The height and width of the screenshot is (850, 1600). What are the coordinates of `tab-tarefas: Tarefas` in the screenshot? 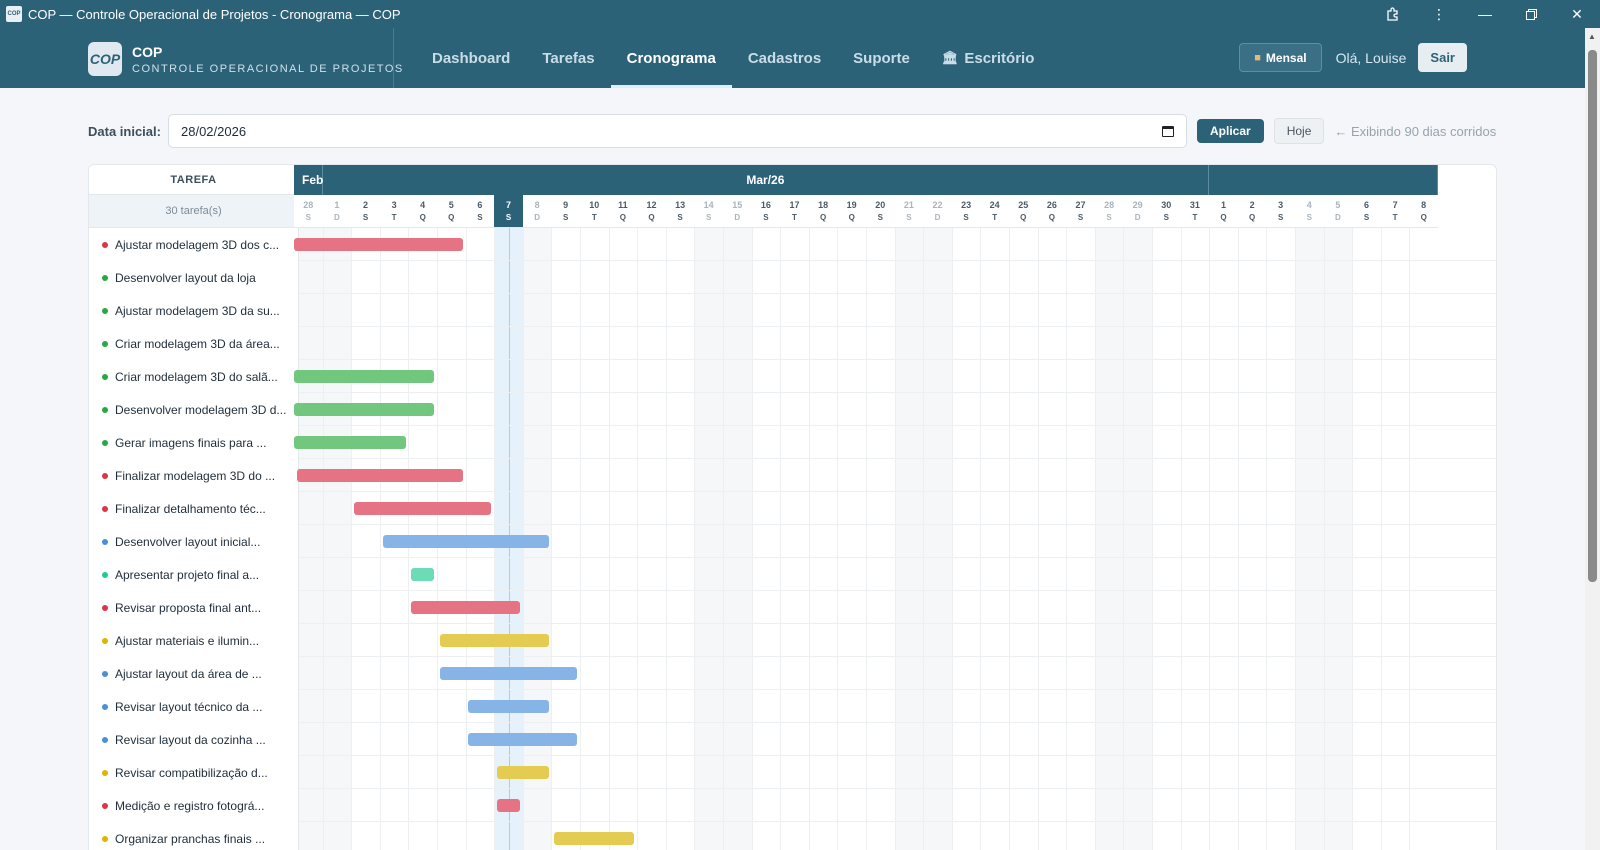 It's located at (568, 58).